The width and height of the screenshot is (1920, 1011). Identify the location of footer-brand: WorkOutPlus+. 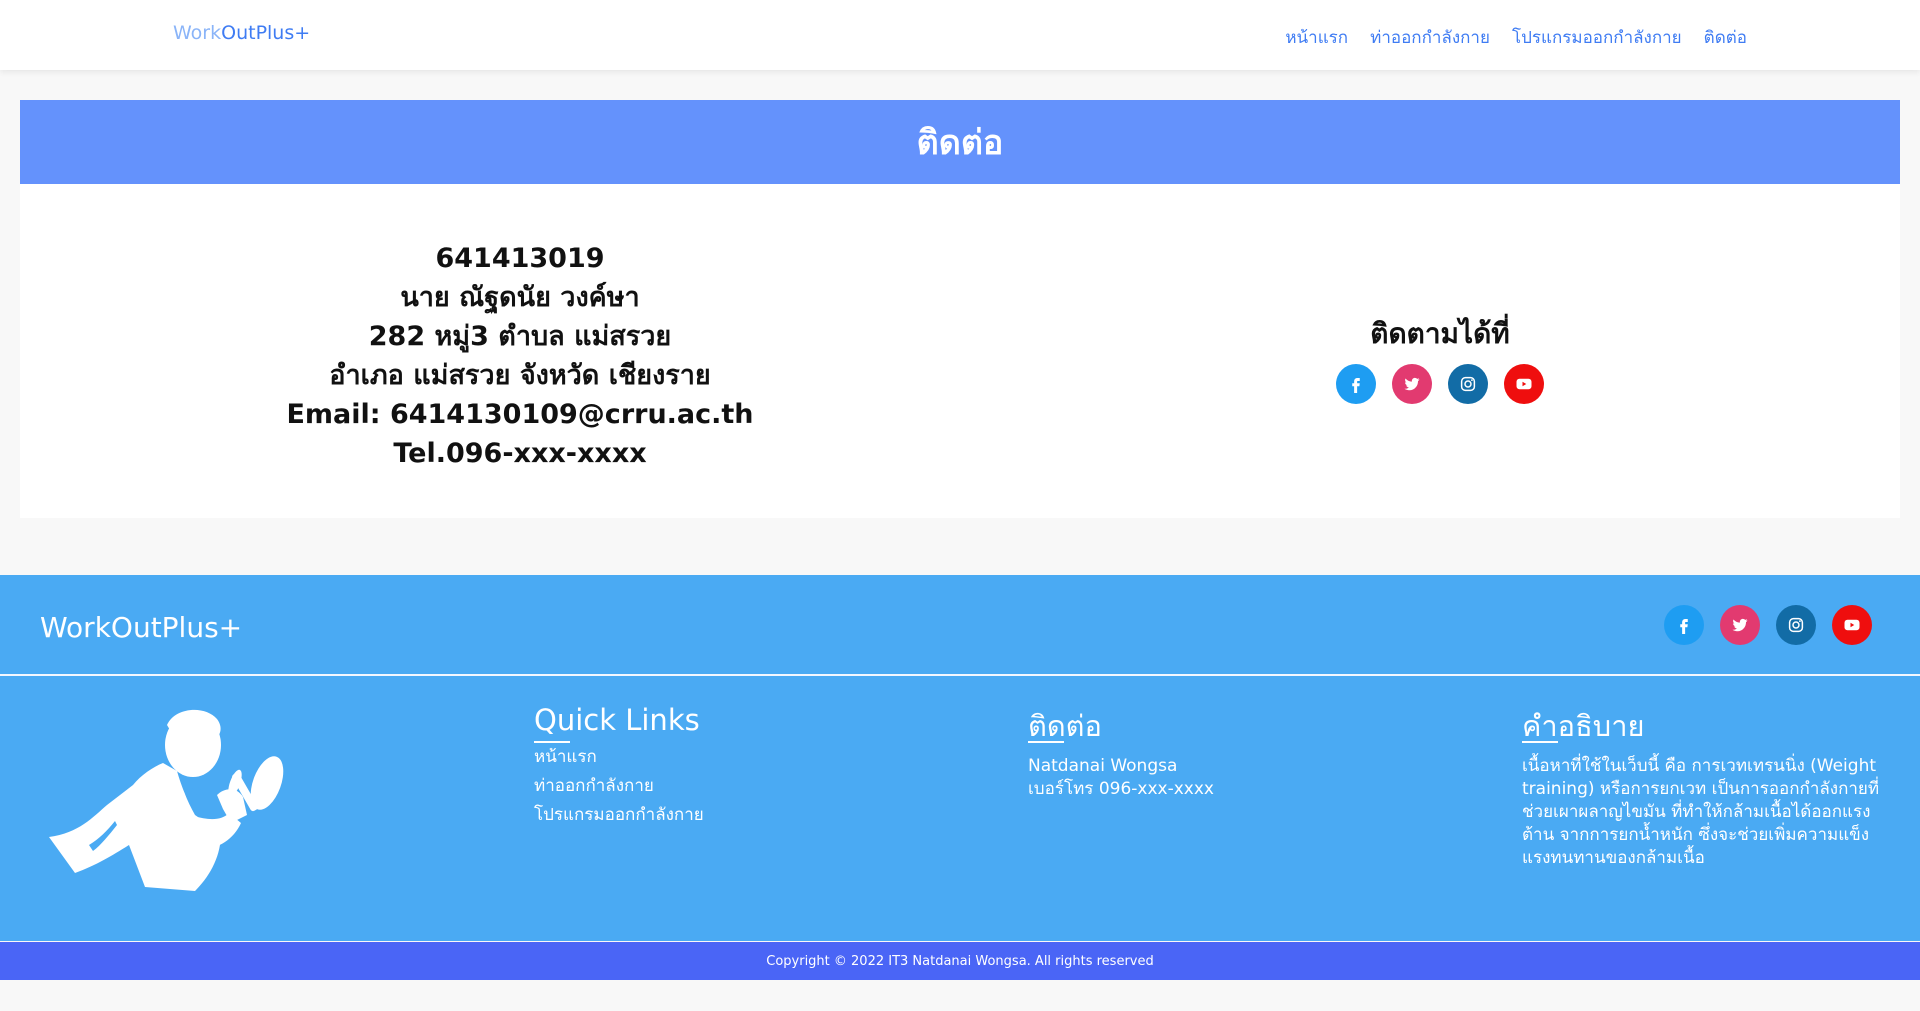
(141, 627).